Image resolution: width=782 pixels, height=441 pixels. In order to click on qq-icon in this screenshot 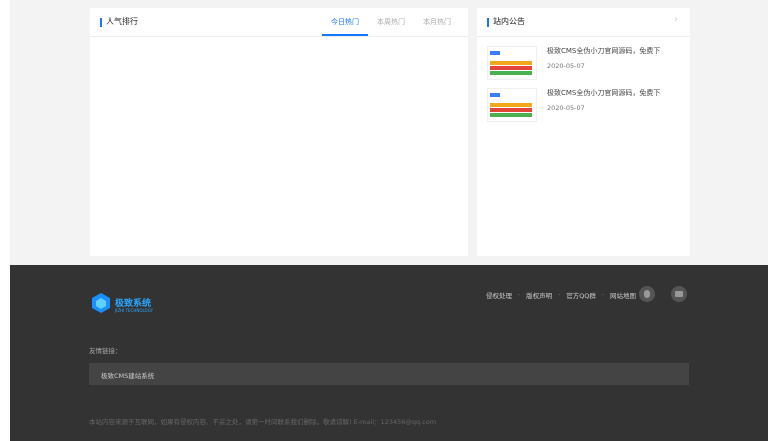, I will do `click(647, 294)`.